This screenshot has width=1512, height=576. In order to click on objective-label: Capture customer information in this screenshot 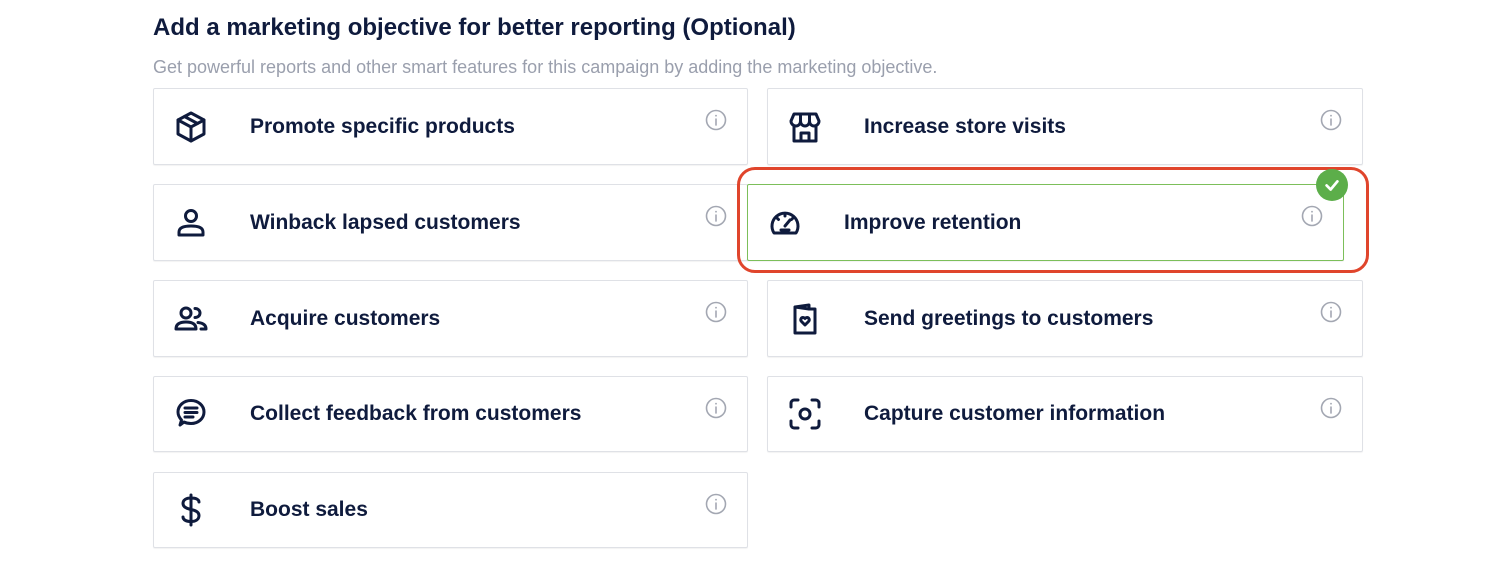, I will do `click(1015, 413)`.